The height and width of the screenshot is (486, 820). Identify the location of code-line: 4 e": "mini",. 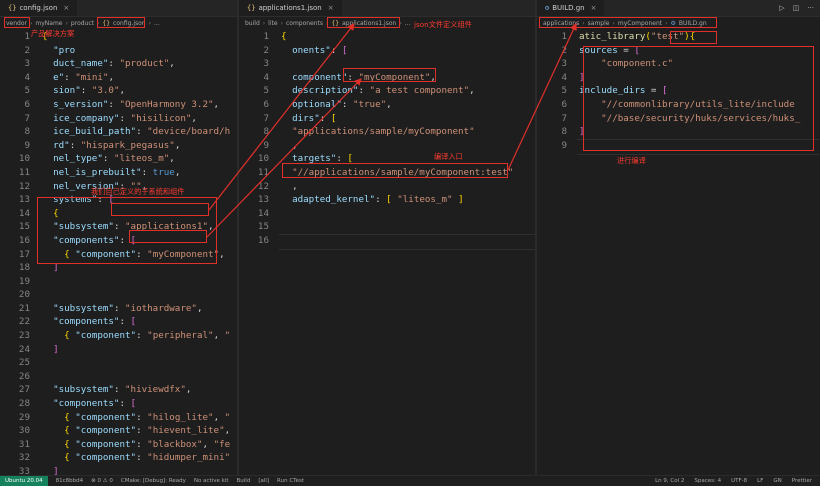
(118, 78).